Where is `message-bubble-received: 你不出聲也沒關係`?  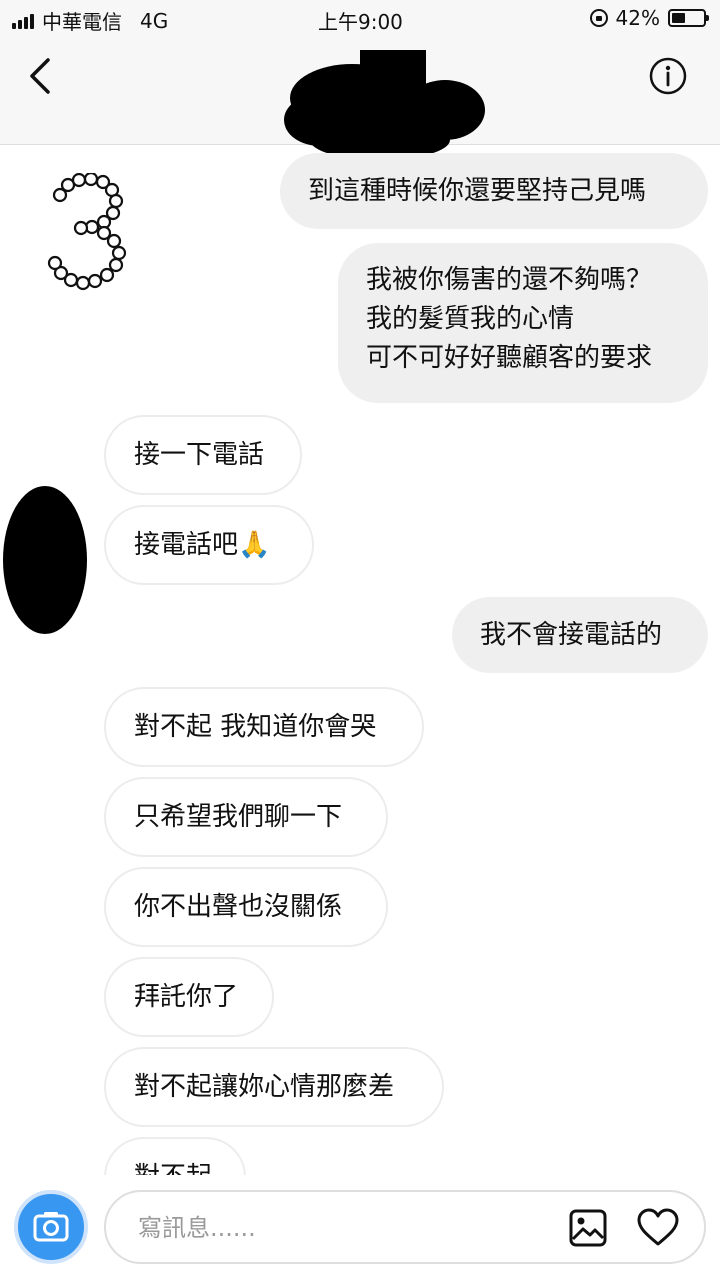 message-bubble-received: 你不出聲也沒關係 is located at coordinates (246, 907).